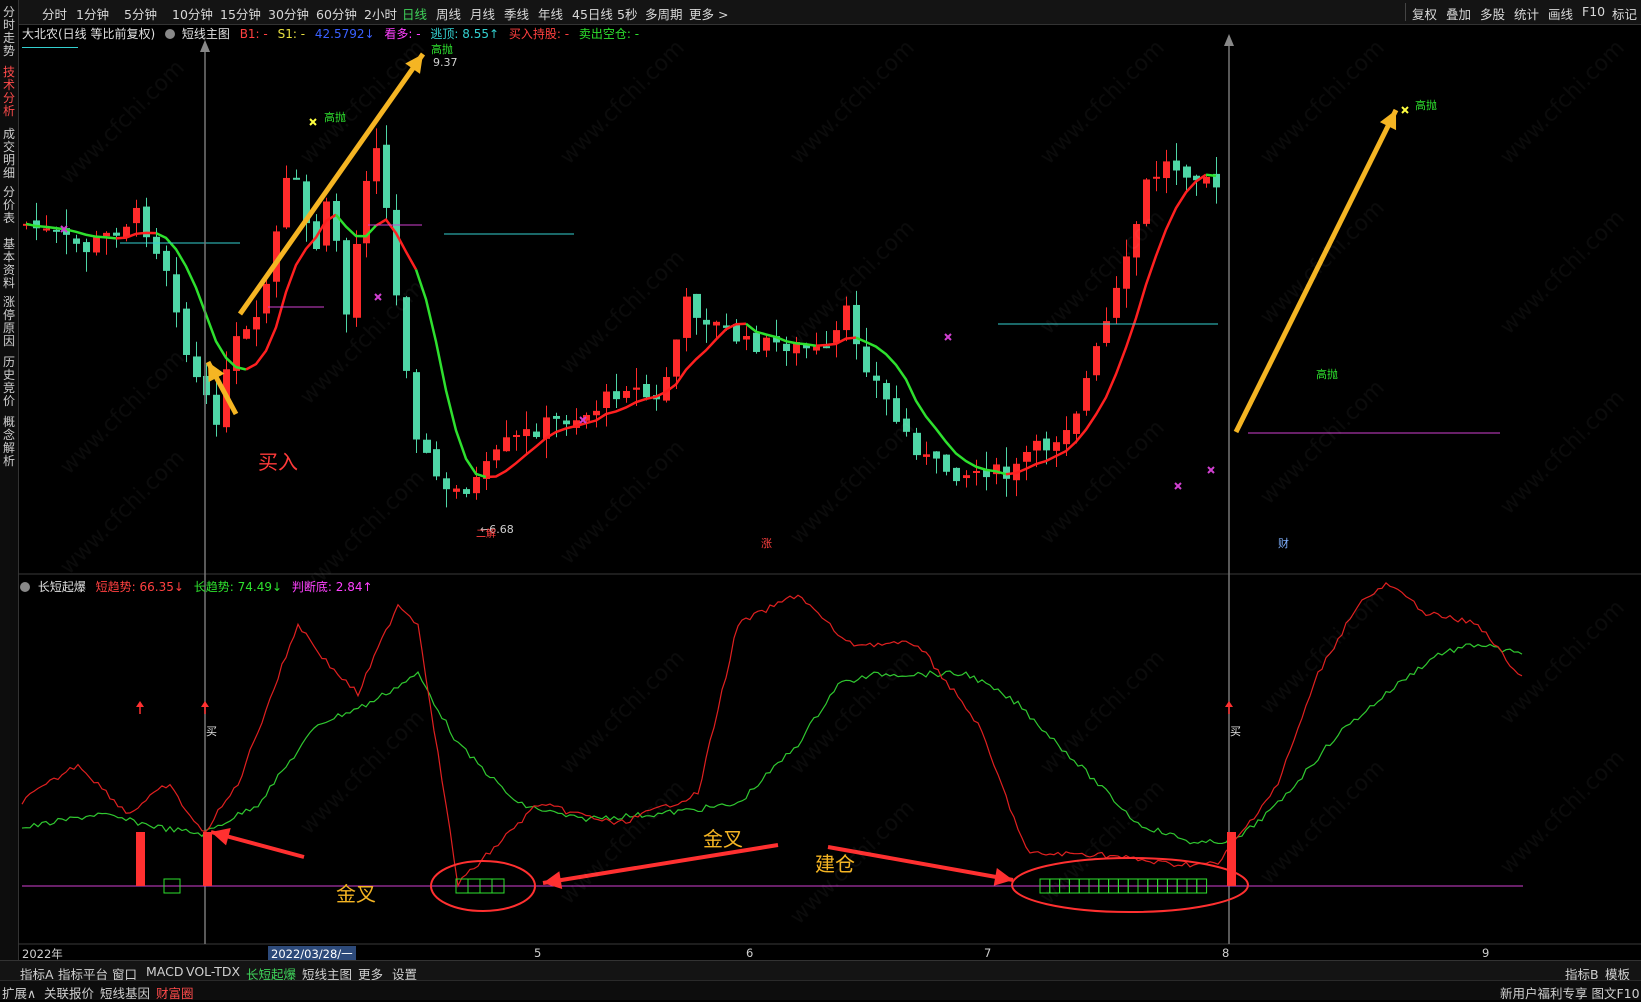 This screenshot has height=1002, width=1641. I want to click on period-tab-2: 5分钟, so click(140, 13).